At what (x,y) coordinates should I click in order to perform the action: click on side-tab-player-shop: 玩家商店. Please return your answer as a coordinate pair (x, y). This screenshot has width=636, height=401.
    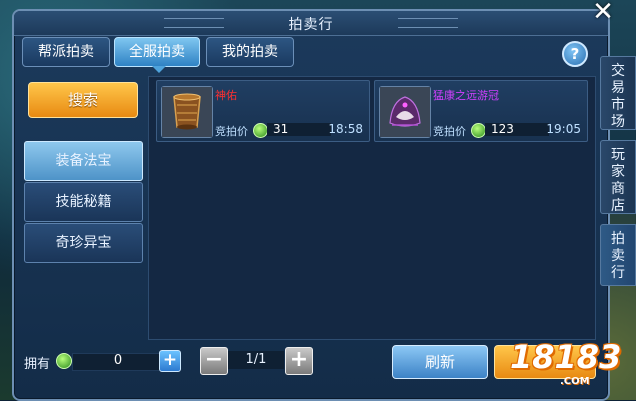
    Looking at the image, I should click on (618, 177).